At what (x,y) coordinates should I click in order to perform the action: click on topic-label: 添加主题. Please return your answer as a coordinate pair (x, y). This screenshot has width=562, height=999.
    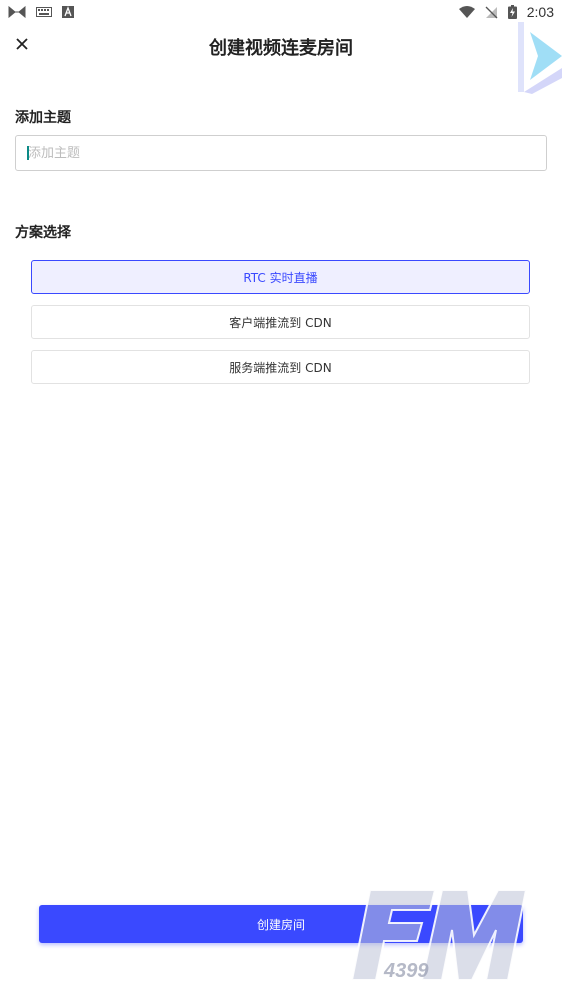
    Looking at the image, I should click on (43, 118).